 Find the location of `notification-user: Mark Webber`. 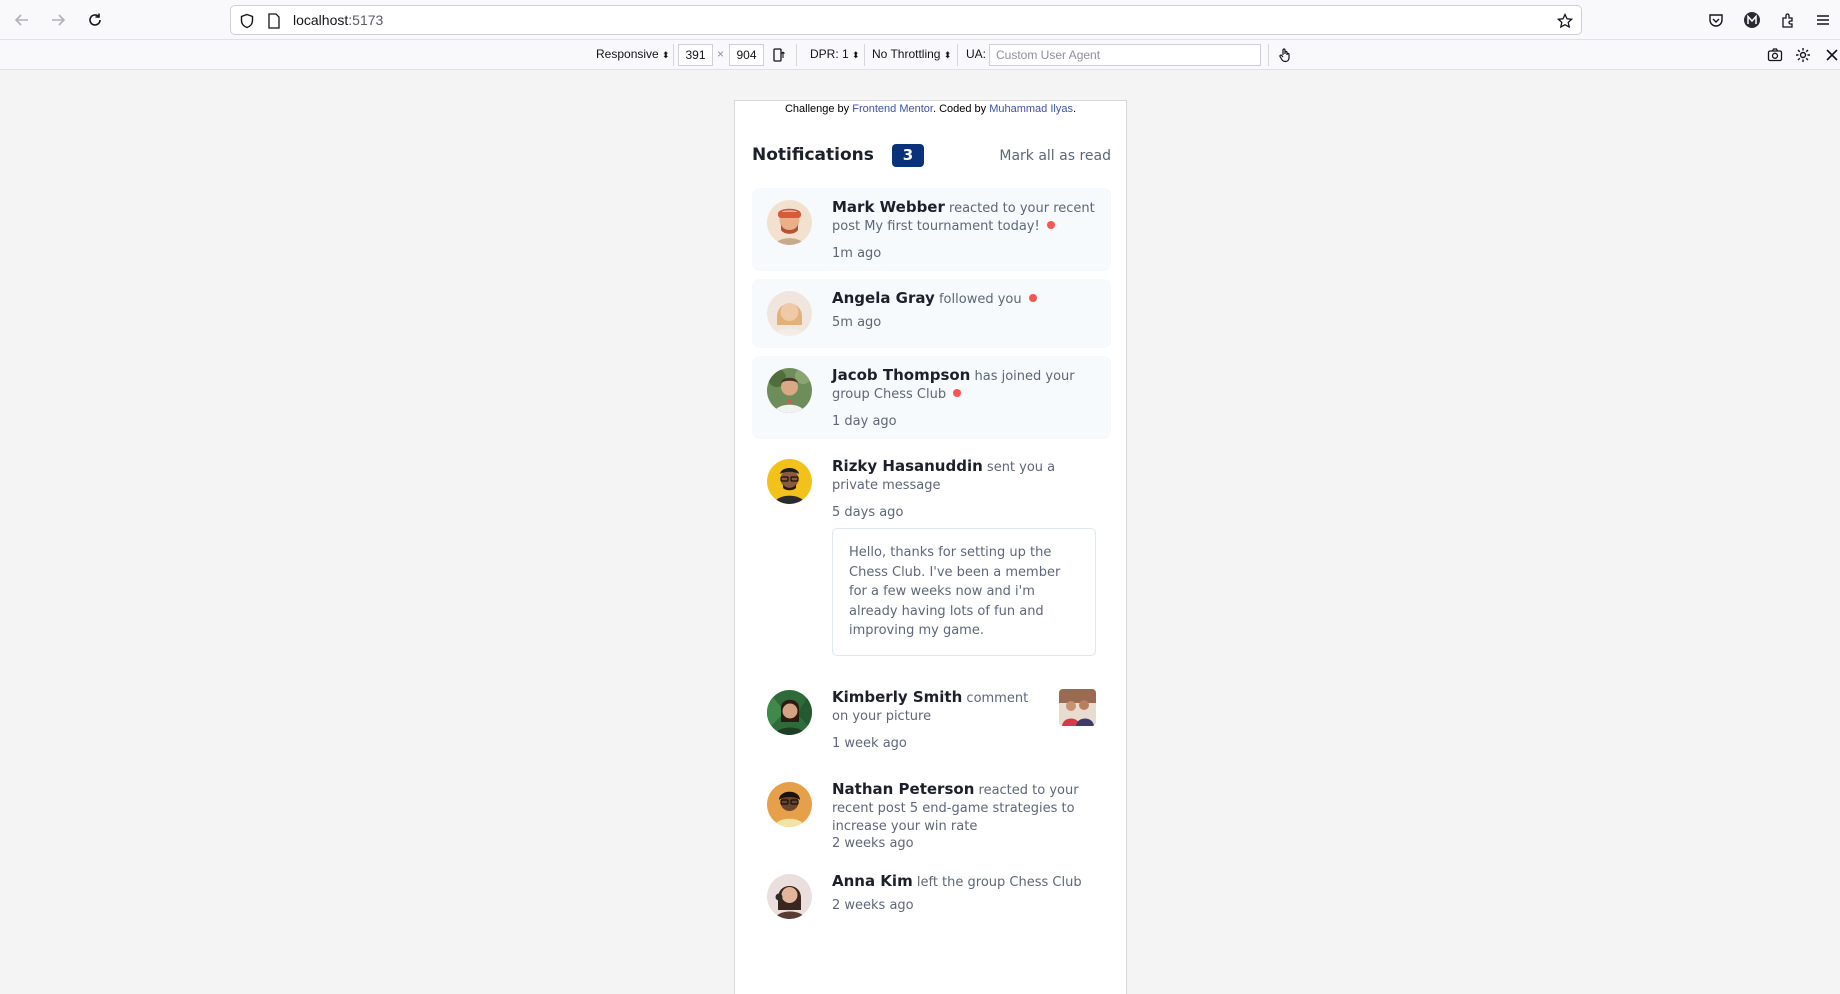

notification-user: Mark Webber is located at coordinates (888, 207).